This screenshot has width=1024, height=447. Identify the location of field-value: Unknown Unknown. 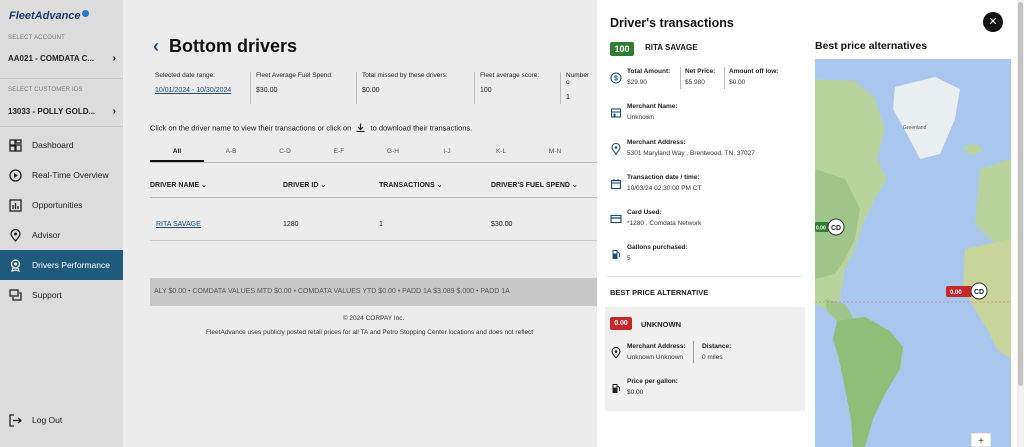
(655, 357).